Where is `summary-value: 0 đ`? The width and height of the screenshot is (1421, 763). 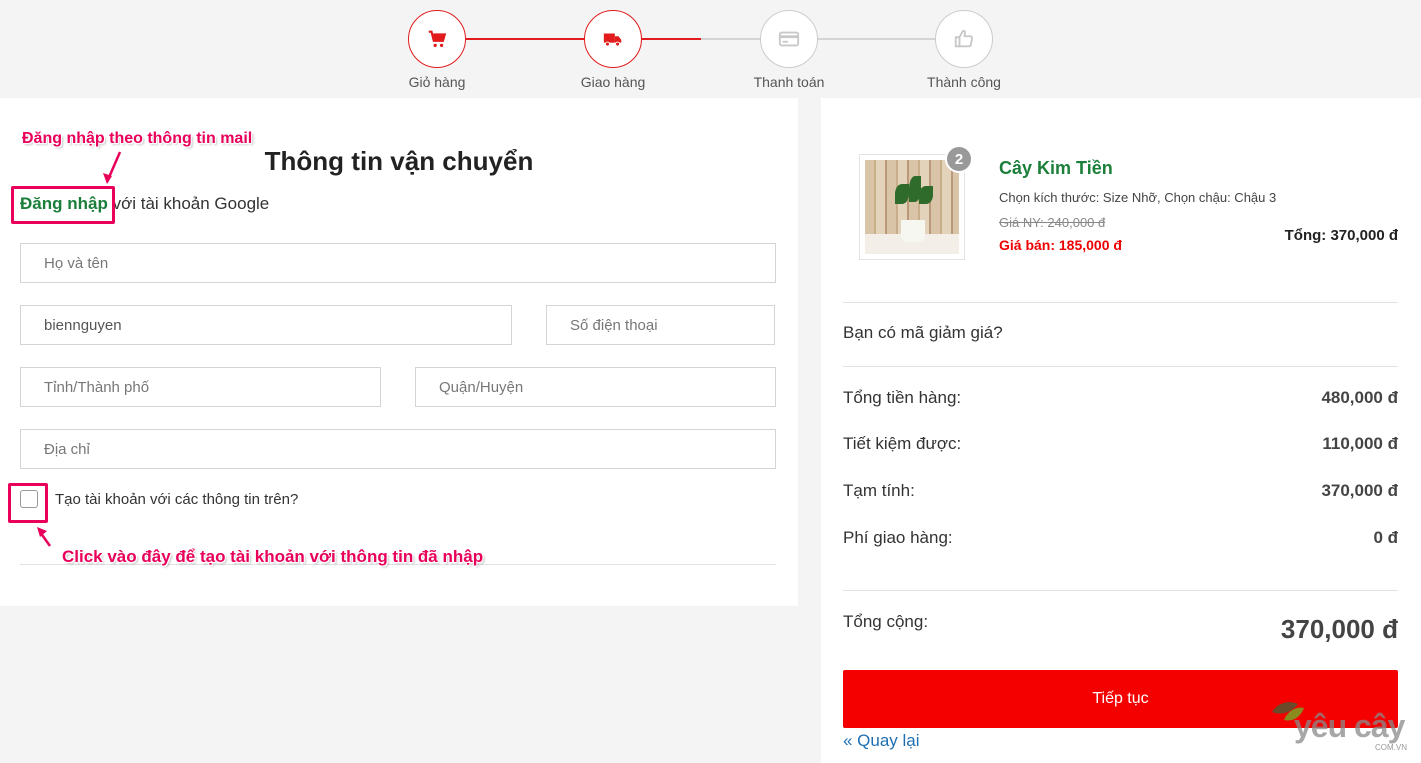
summary-value: 0 đ is located at coordinates (1385, 537).